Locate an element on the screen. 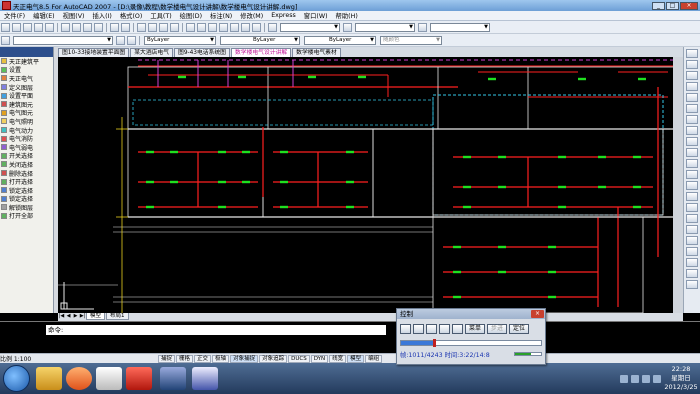 The width and height of the screenshot is (700, 394). tab-prev-icon: ◀ is located at coordinates (68, 316).